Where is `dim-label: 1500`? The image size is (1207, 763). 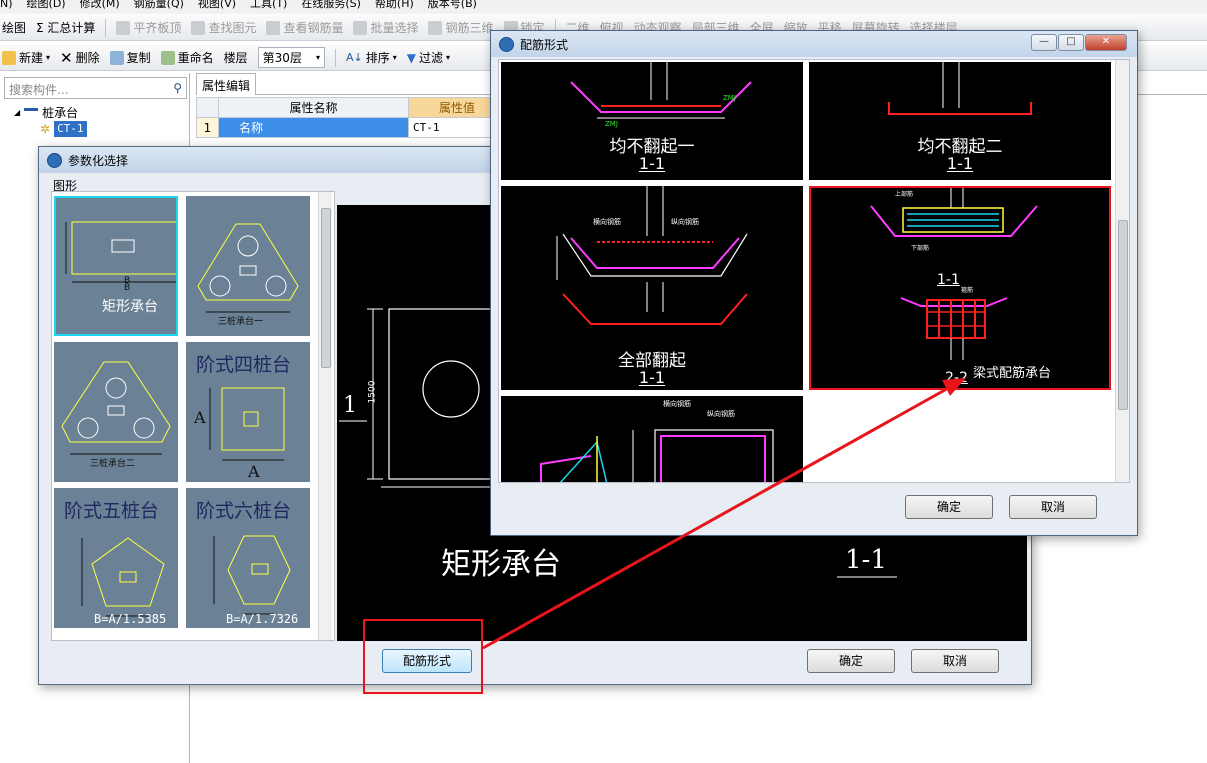 dim-label: 1500 is located at coordinates (372, 392).